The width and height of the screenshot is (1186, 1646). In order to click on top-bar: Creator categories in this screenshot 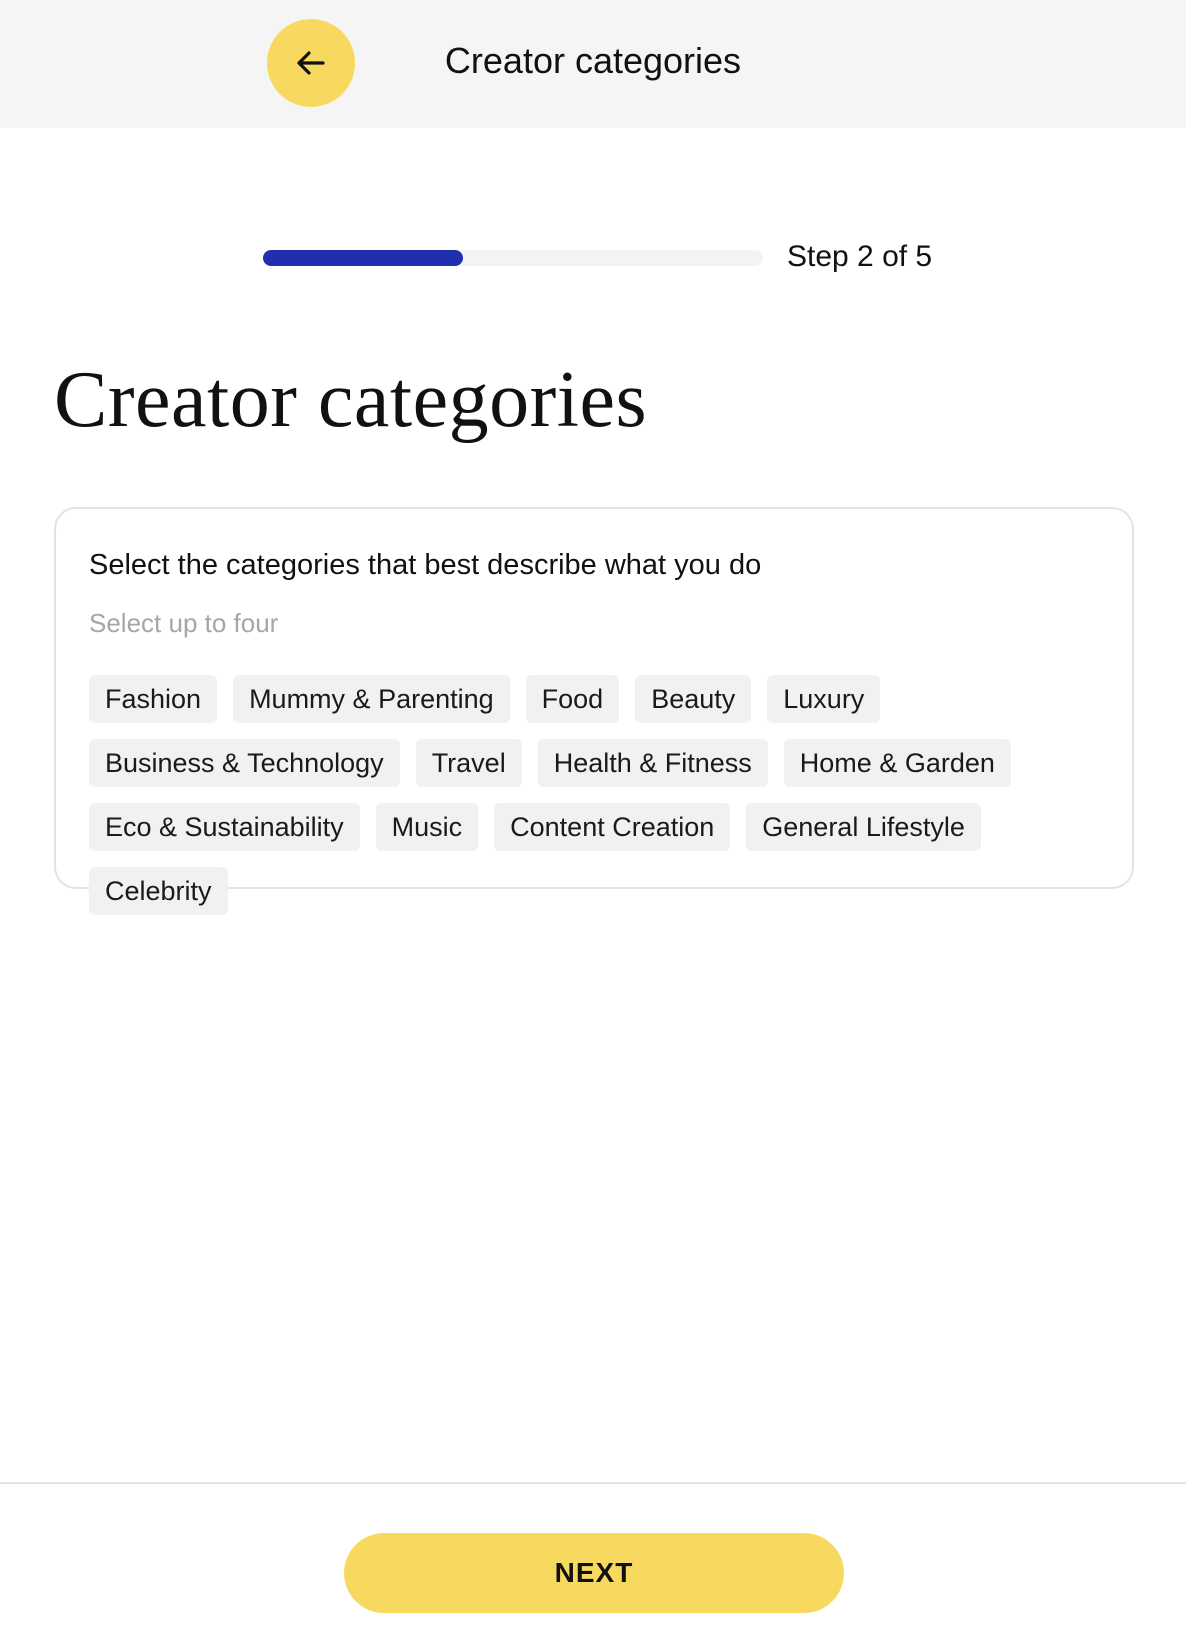, I will do `click(593, 64)`.